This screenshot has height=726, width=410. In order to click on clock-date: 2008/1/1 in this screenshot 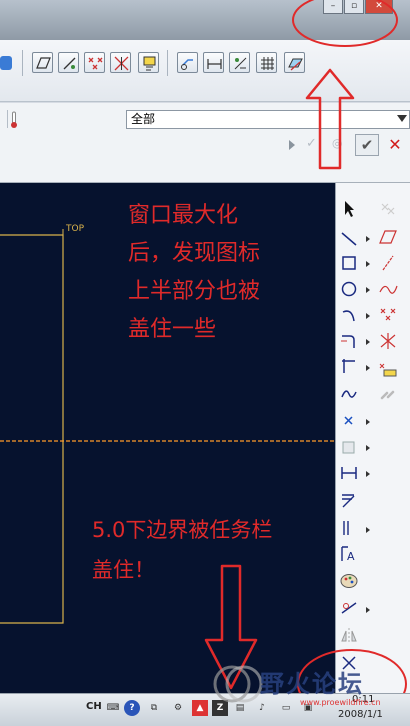, I will do `click(360, 714)`.